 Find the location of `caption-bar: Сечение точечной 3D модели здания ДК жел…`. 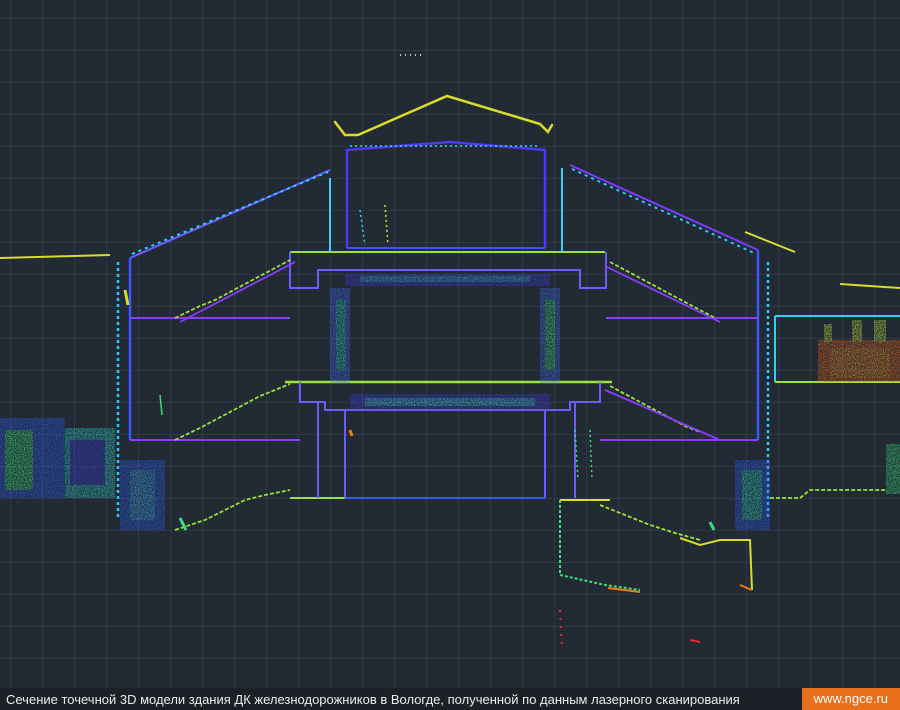

caption-bar: Сечение точечной 3D модели здания ДК жел… is located at coordinates (450, 699).